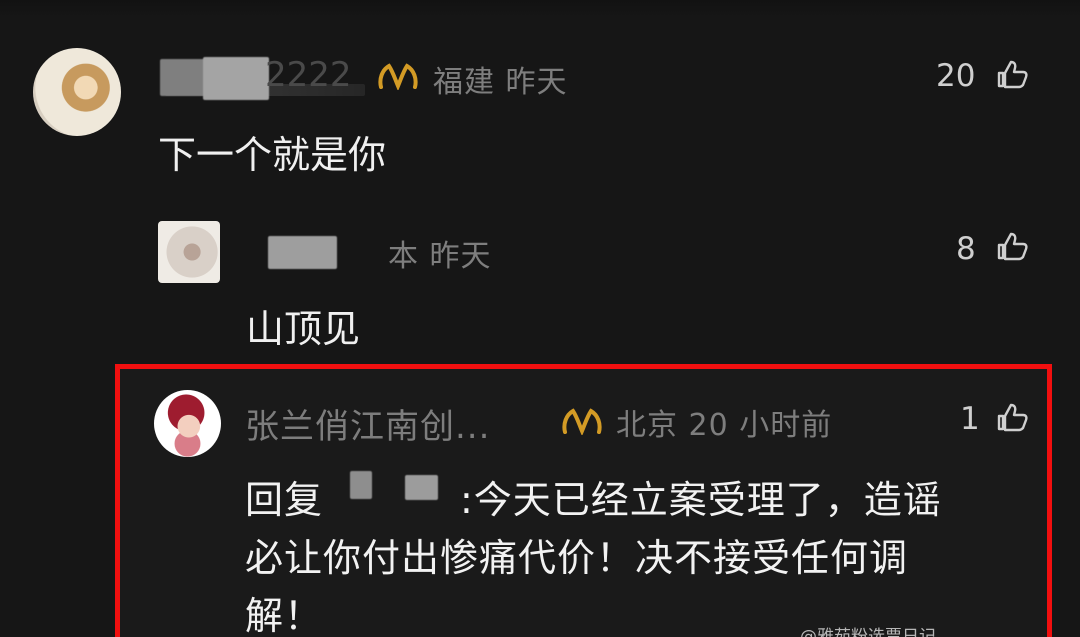  I want to click on top-divider, so click(540, 9).